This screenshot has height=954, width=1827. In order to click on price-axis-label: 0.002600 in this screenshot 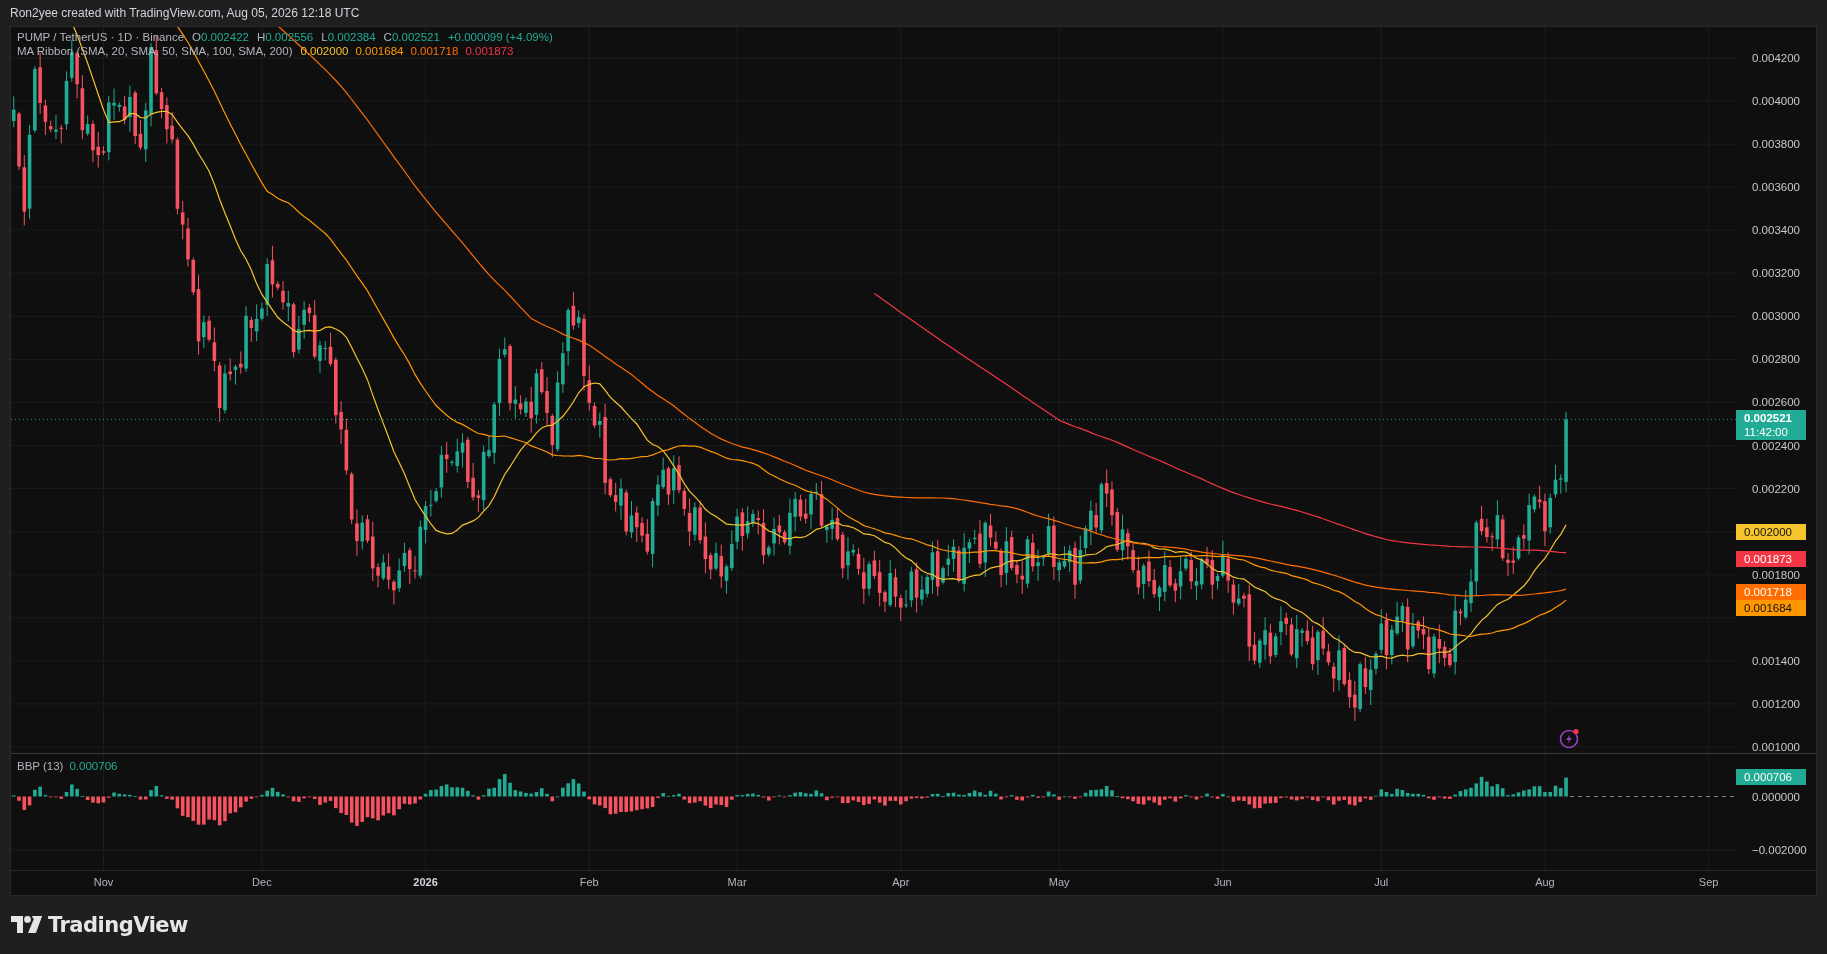, I will do `click(1776, 402)`.